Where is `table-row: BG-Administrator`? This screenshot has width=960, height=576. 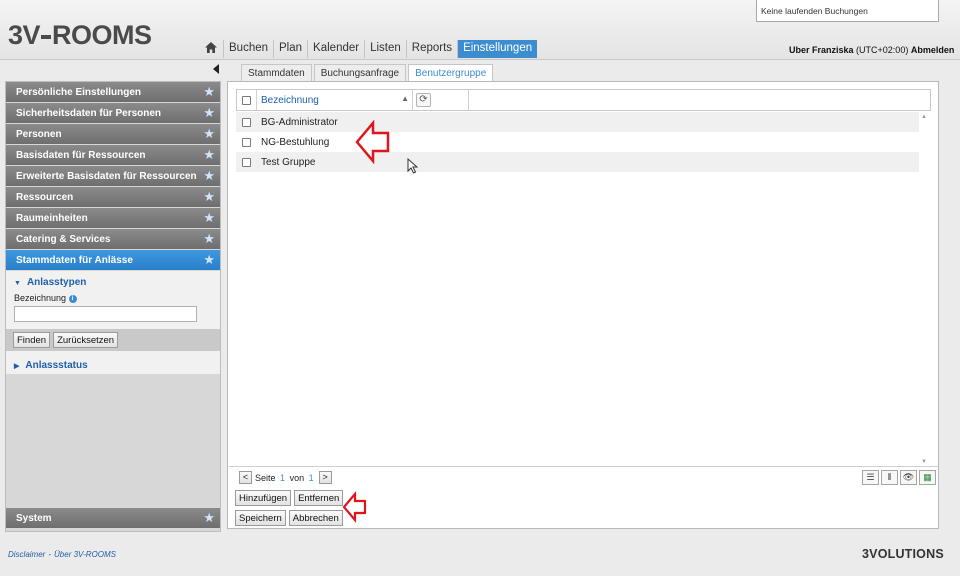
table-row: BG-Administrator is located at coordinates (577, 122).